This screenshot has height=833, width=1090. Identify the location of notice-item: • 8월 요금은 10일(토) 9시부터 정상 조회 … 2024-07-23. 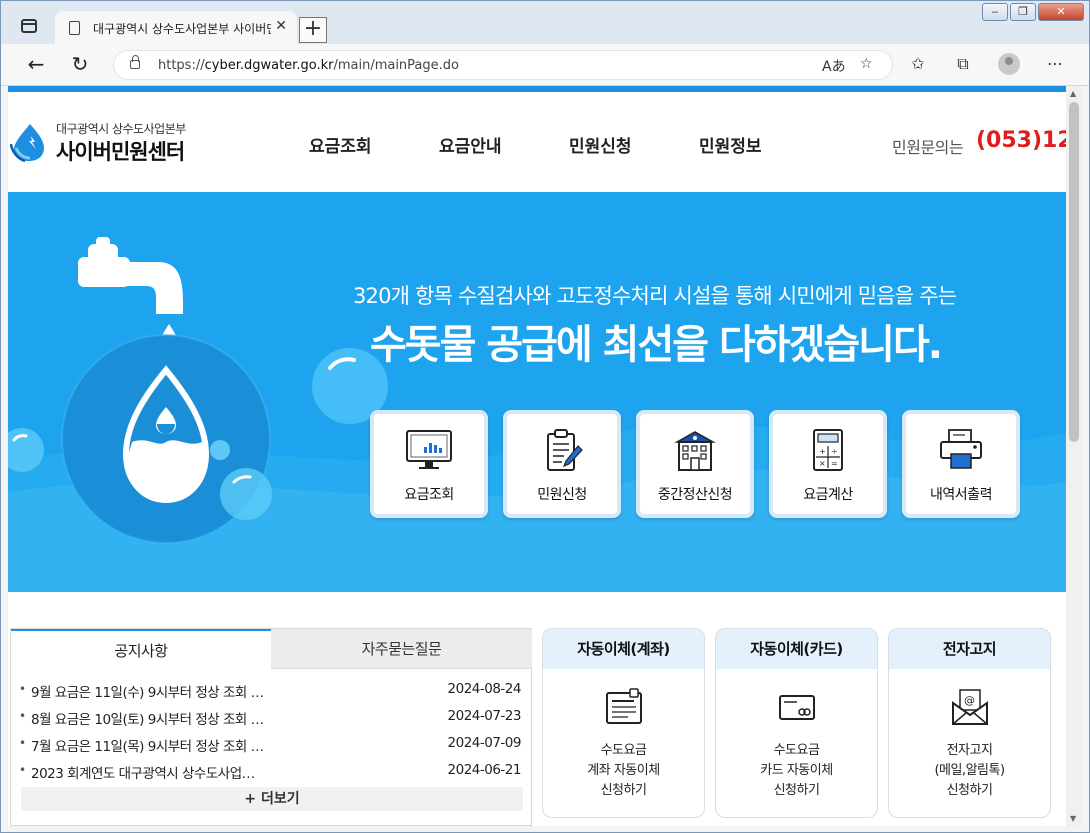
(271, 717).